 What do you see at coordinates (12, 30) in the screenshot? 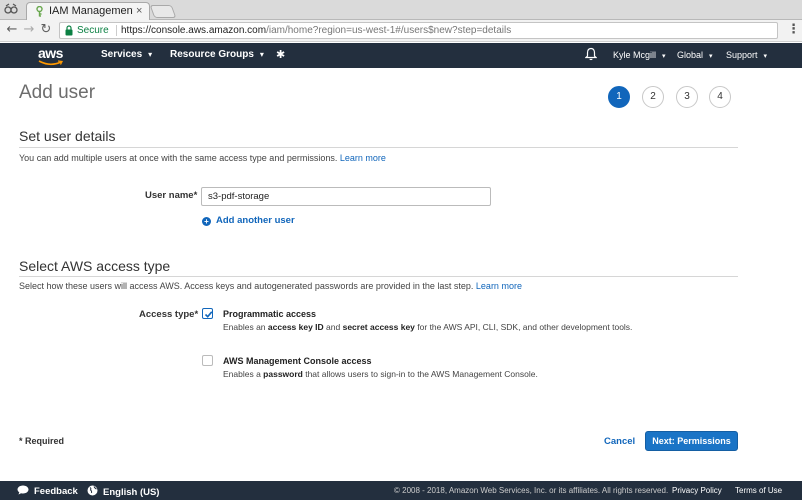
I see `back-icon: ←` at bounding box center [12, 30].